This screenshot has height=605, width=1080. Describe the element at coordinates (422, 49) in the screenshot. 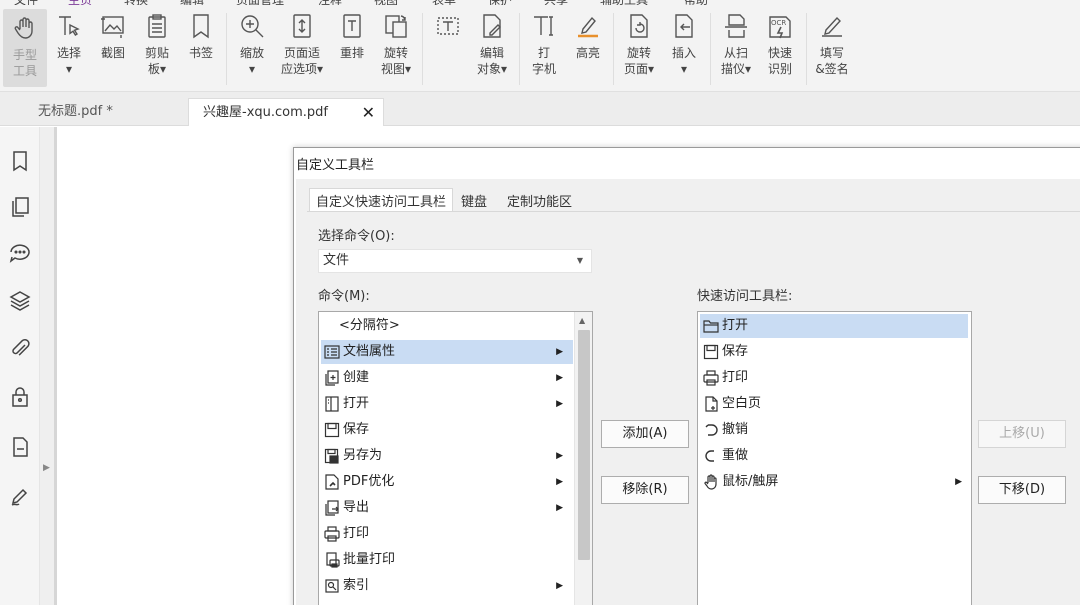

I see `ribbon-separator` at that location.